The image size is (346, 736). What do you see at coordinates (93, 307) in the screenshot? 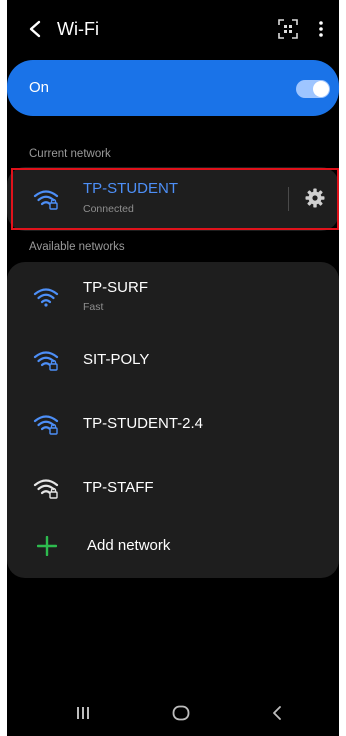
I see `network-subtitle: Fast` at bounding box center [93, 307].